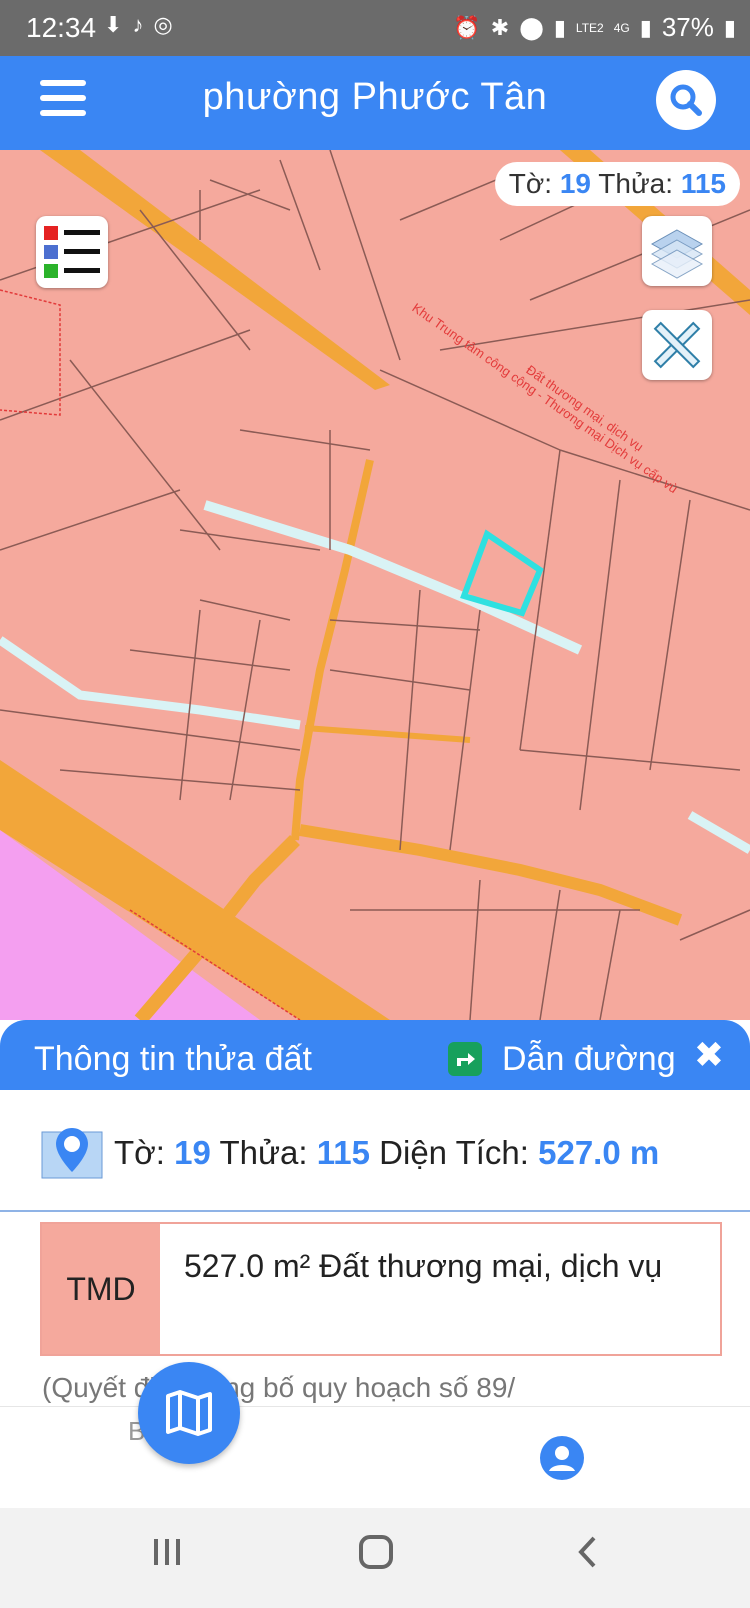 Image resolution: width=750 pixels, height=1608 pixels. I want to click on landuse-code: TMD, so click(101, 1289).